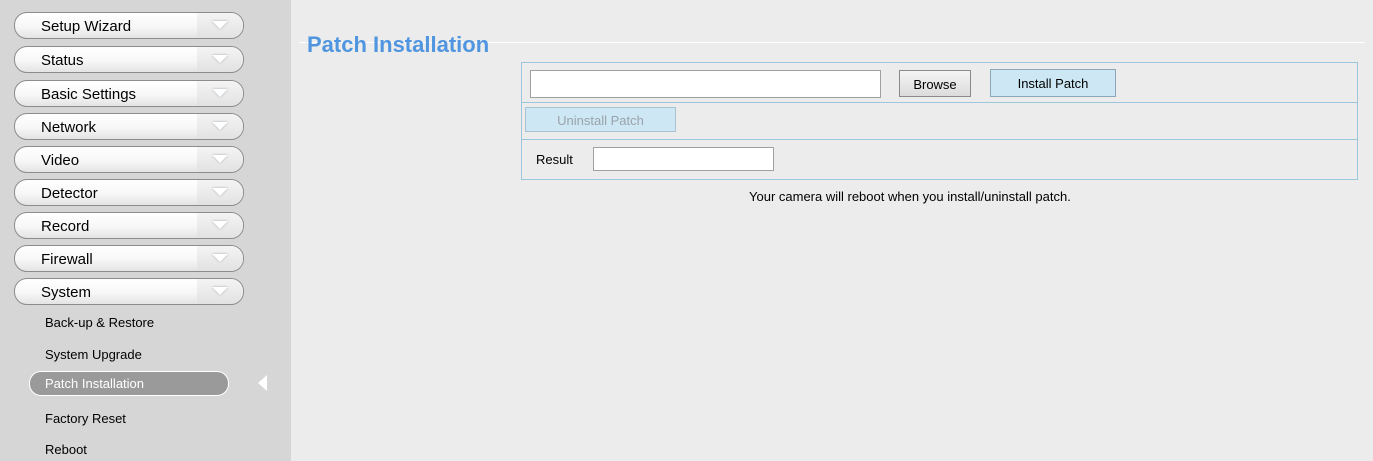 The width and height of the screenshot is (1373, 461). I want to click on menu-label: Video, so click(60, 160).